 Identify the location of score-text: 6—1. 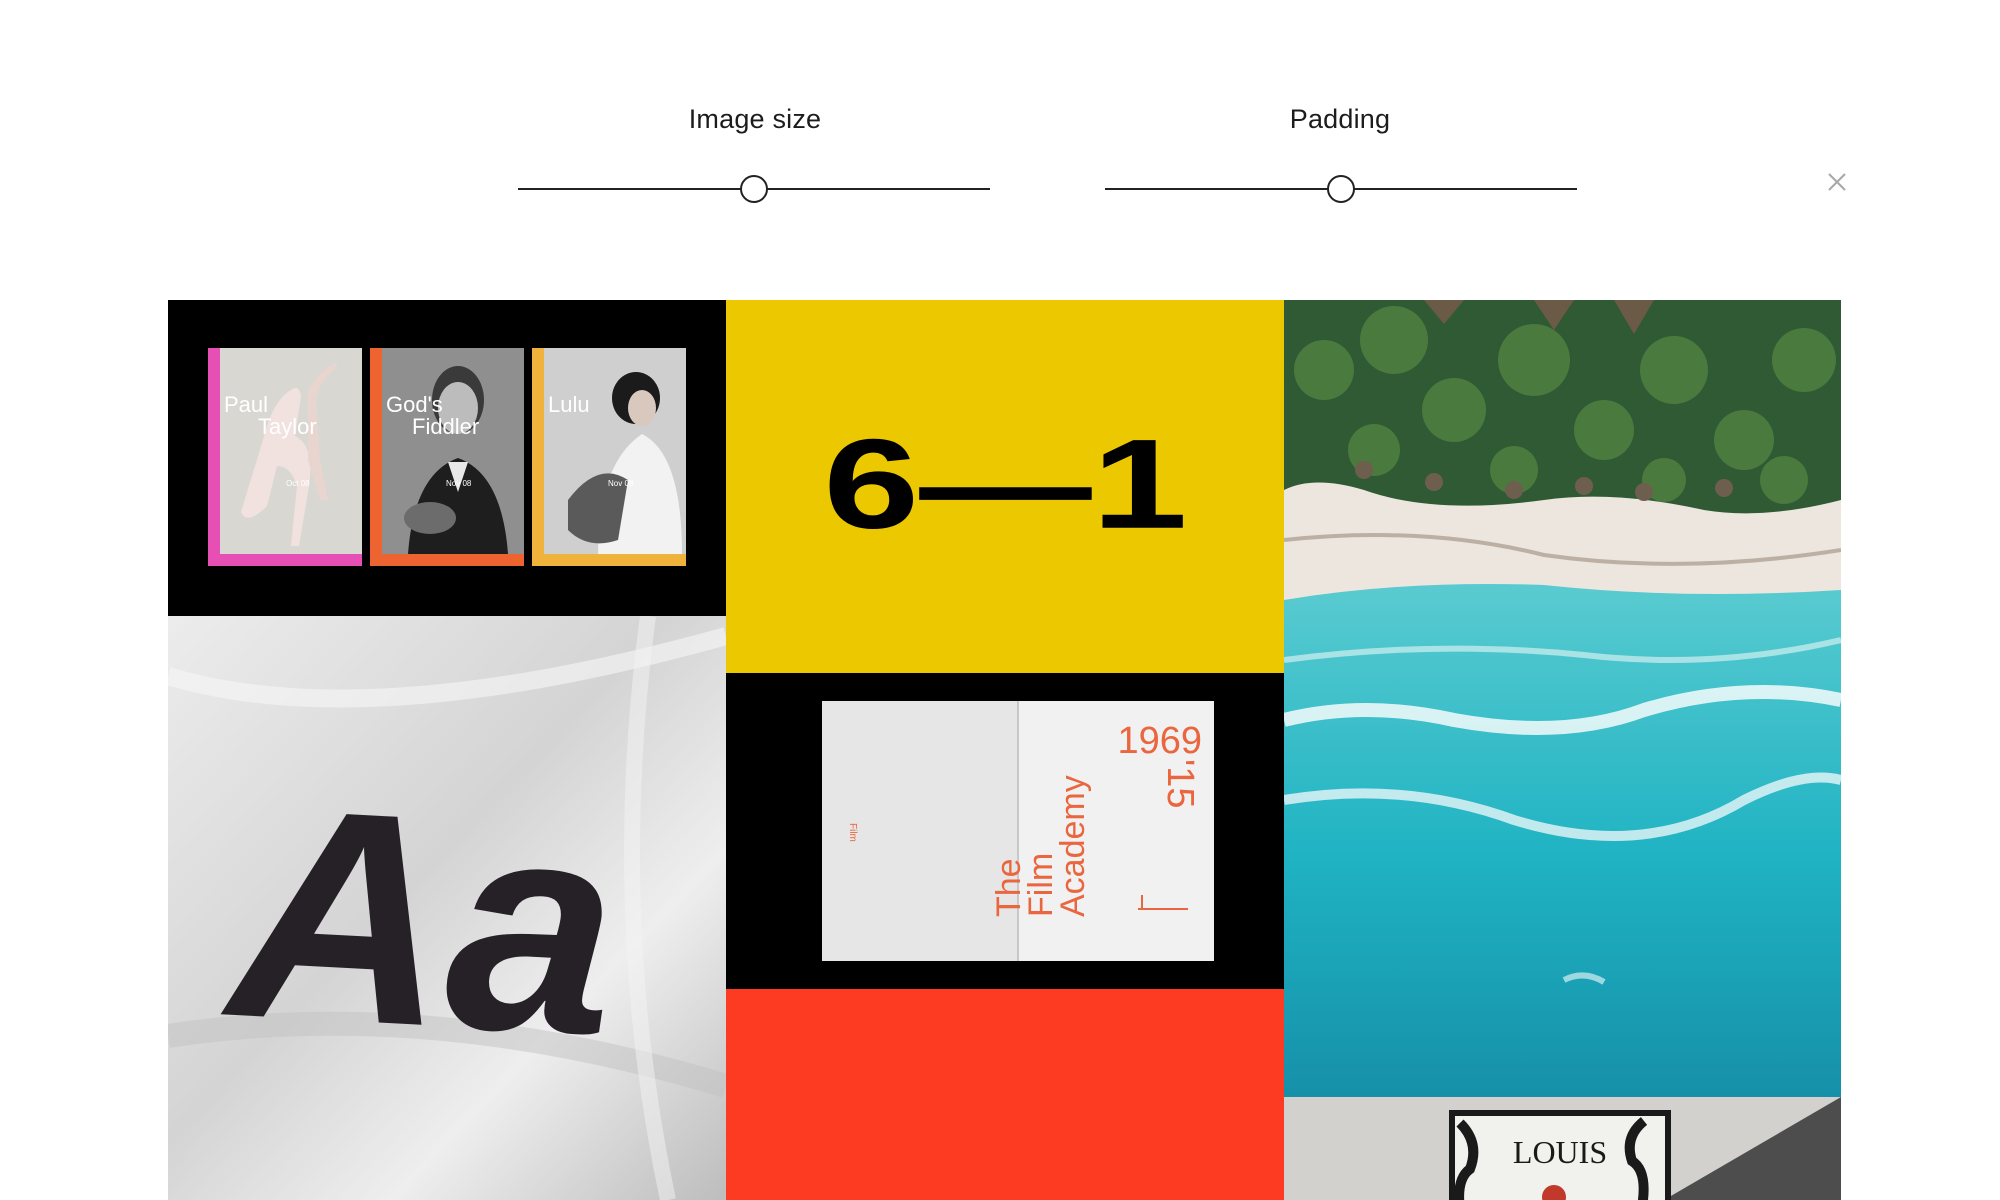
(1005, 484).